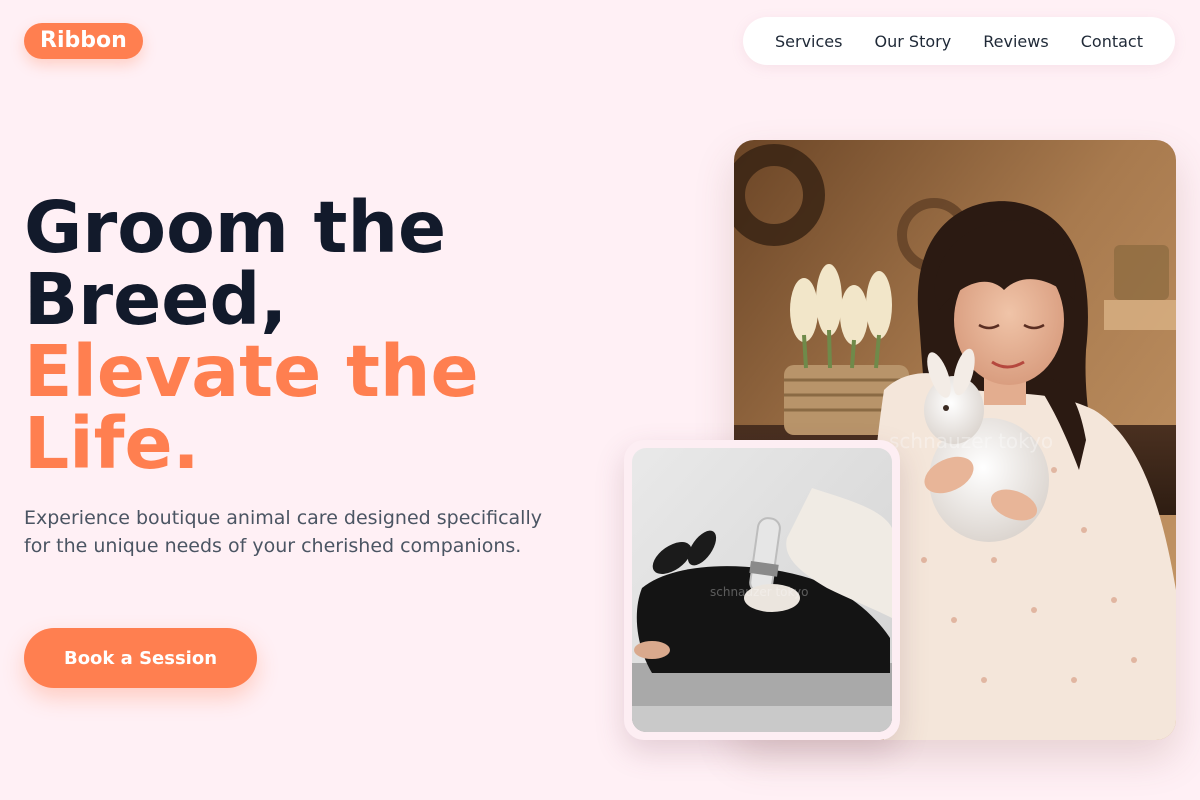 The image size is (1200, 800). Describe the element at coordinates (235, 227) in the screenshot. I see `headline-line-1: Groom the` at that location.